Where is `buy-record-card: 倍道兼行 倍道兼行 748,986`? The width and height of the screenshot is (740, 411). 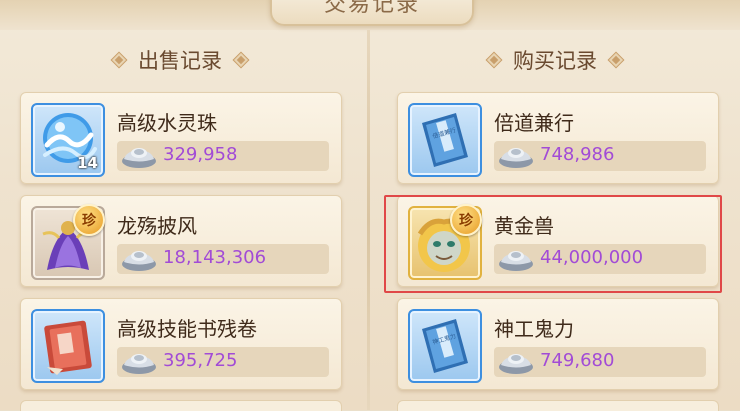
buy-record-card: 倍道兼行 倍道兼行 748,986 is located at coordinates (558, 138).